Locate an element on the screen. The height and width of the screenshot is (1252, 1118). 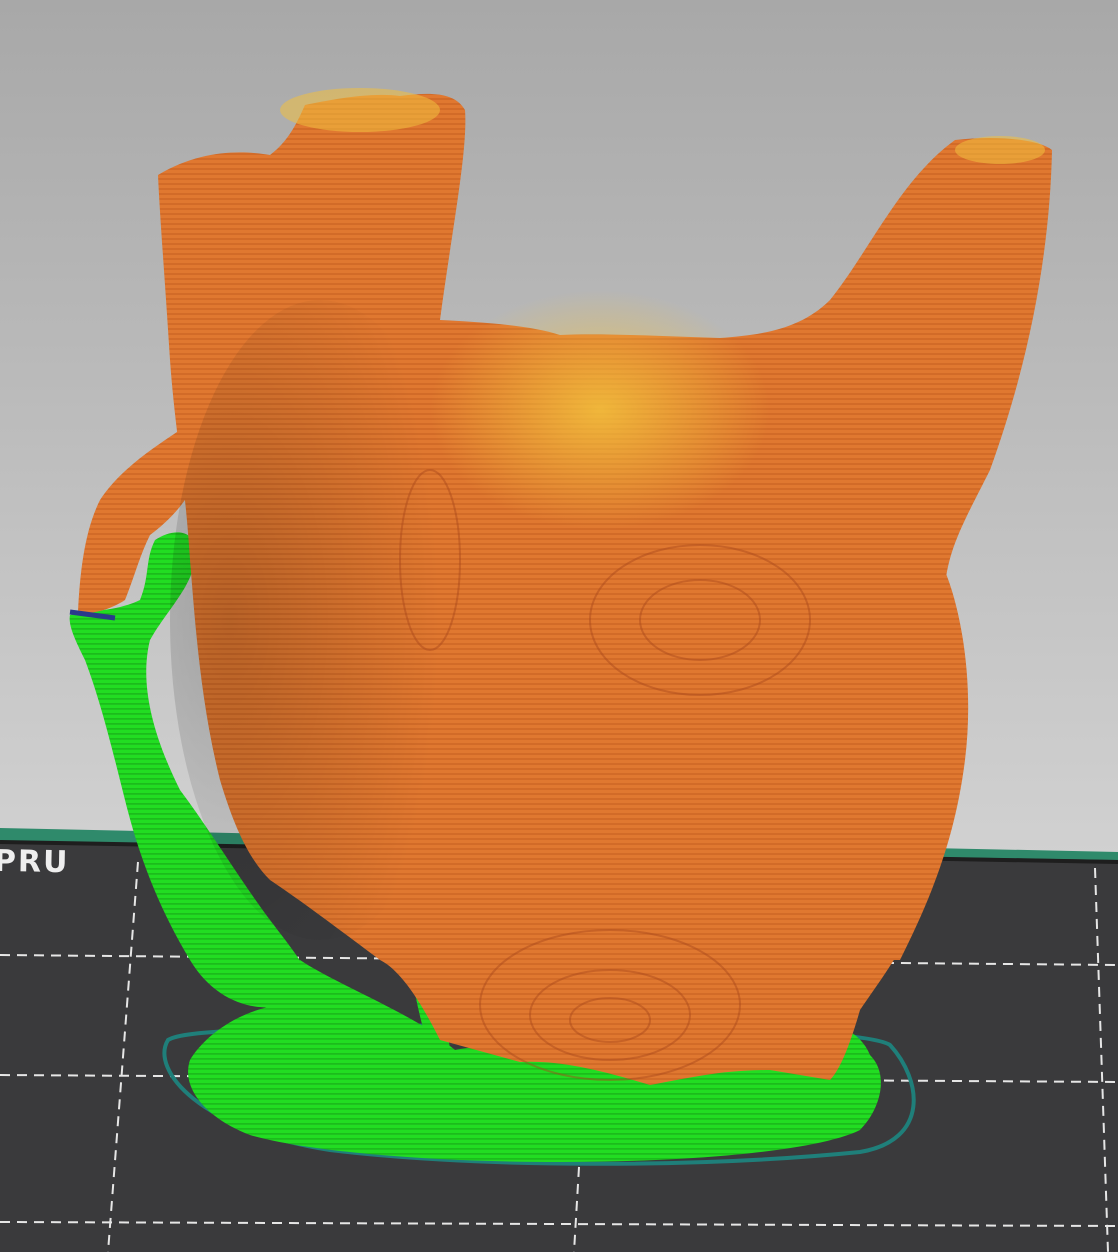
bed-logo-text: PRU is located at coordinates (35, 862).